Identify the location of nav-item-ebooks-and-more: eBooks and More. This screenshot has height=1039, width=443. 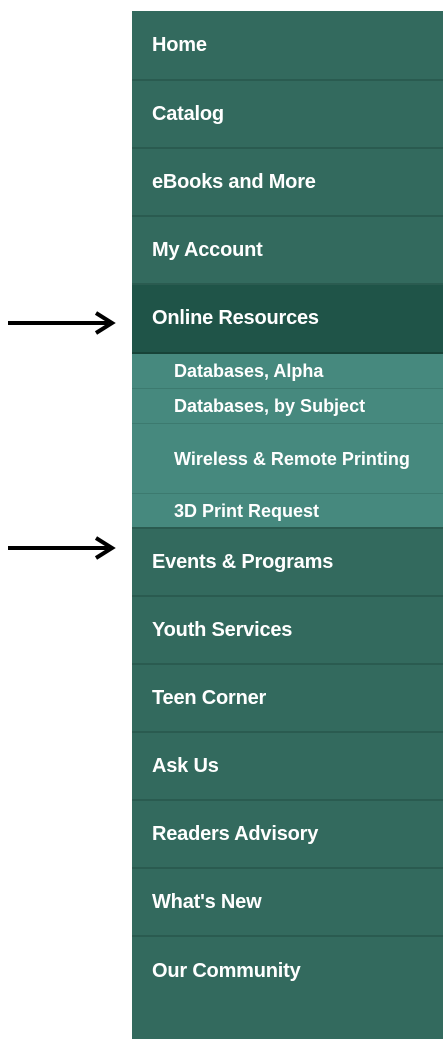
(287, 183).